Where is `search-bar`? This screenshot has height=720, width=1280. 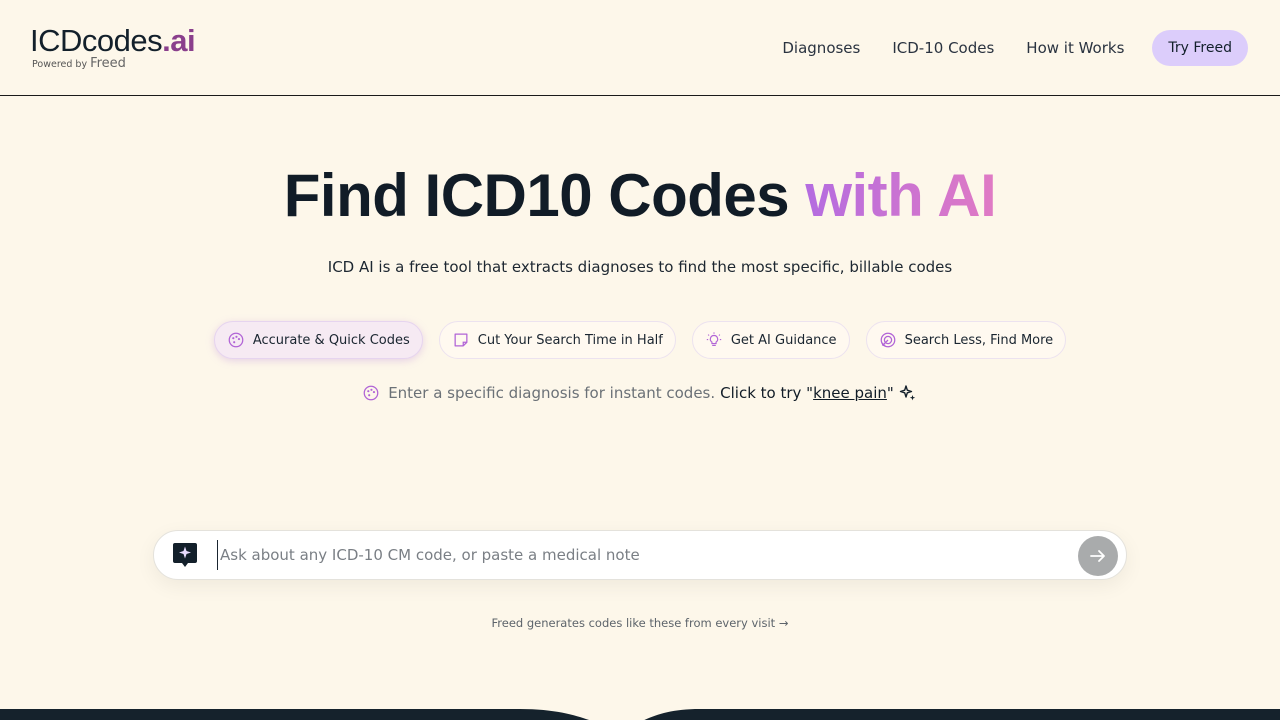
search-bar is located at coordinates (640, 555).